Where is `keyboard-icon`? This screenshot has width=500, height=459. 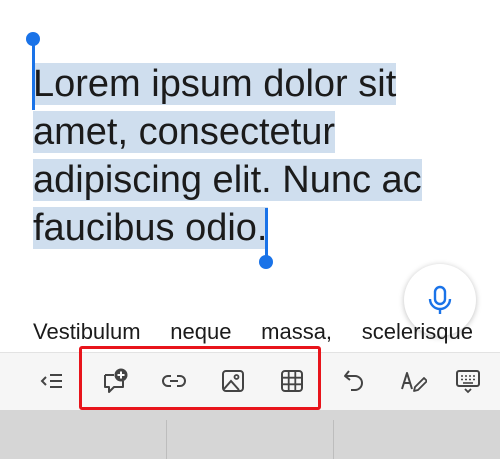 keyboard-icon is located at coordinates (468, 382).